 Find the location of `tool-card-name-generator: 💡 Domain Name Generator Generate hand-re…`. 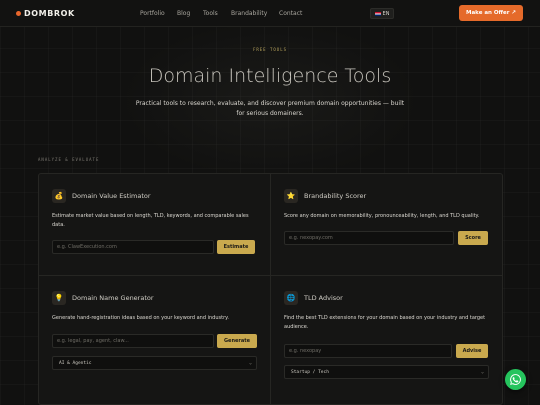

tool-card-name-generator: 💡 Domain Name Generator Generate hand-re… is located at coordinates (155, 307).